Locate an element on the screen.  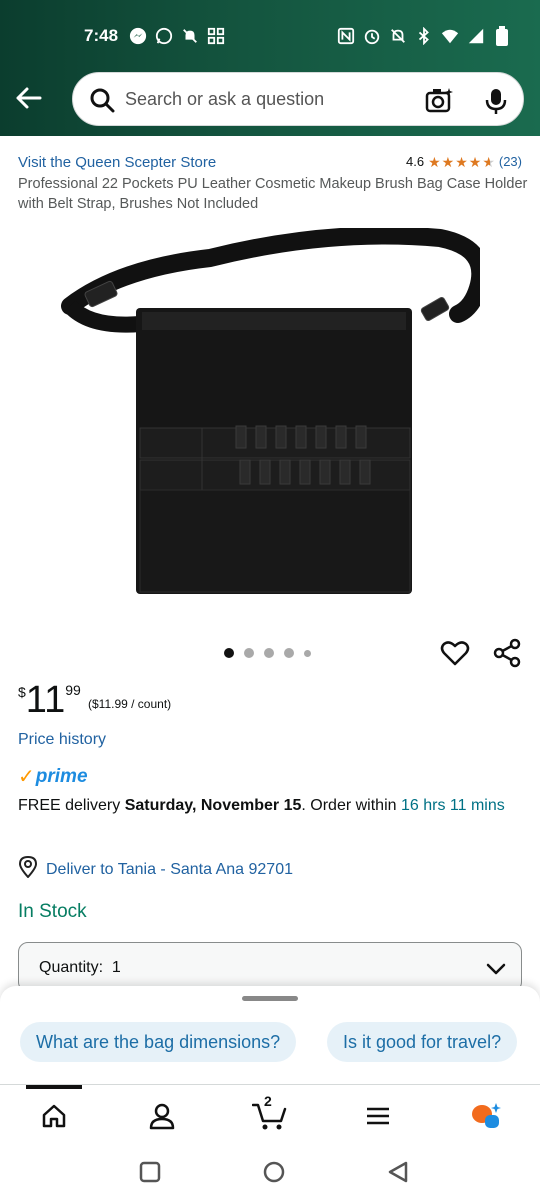
sheet-drag-handle is located at coordinates (270, 998).